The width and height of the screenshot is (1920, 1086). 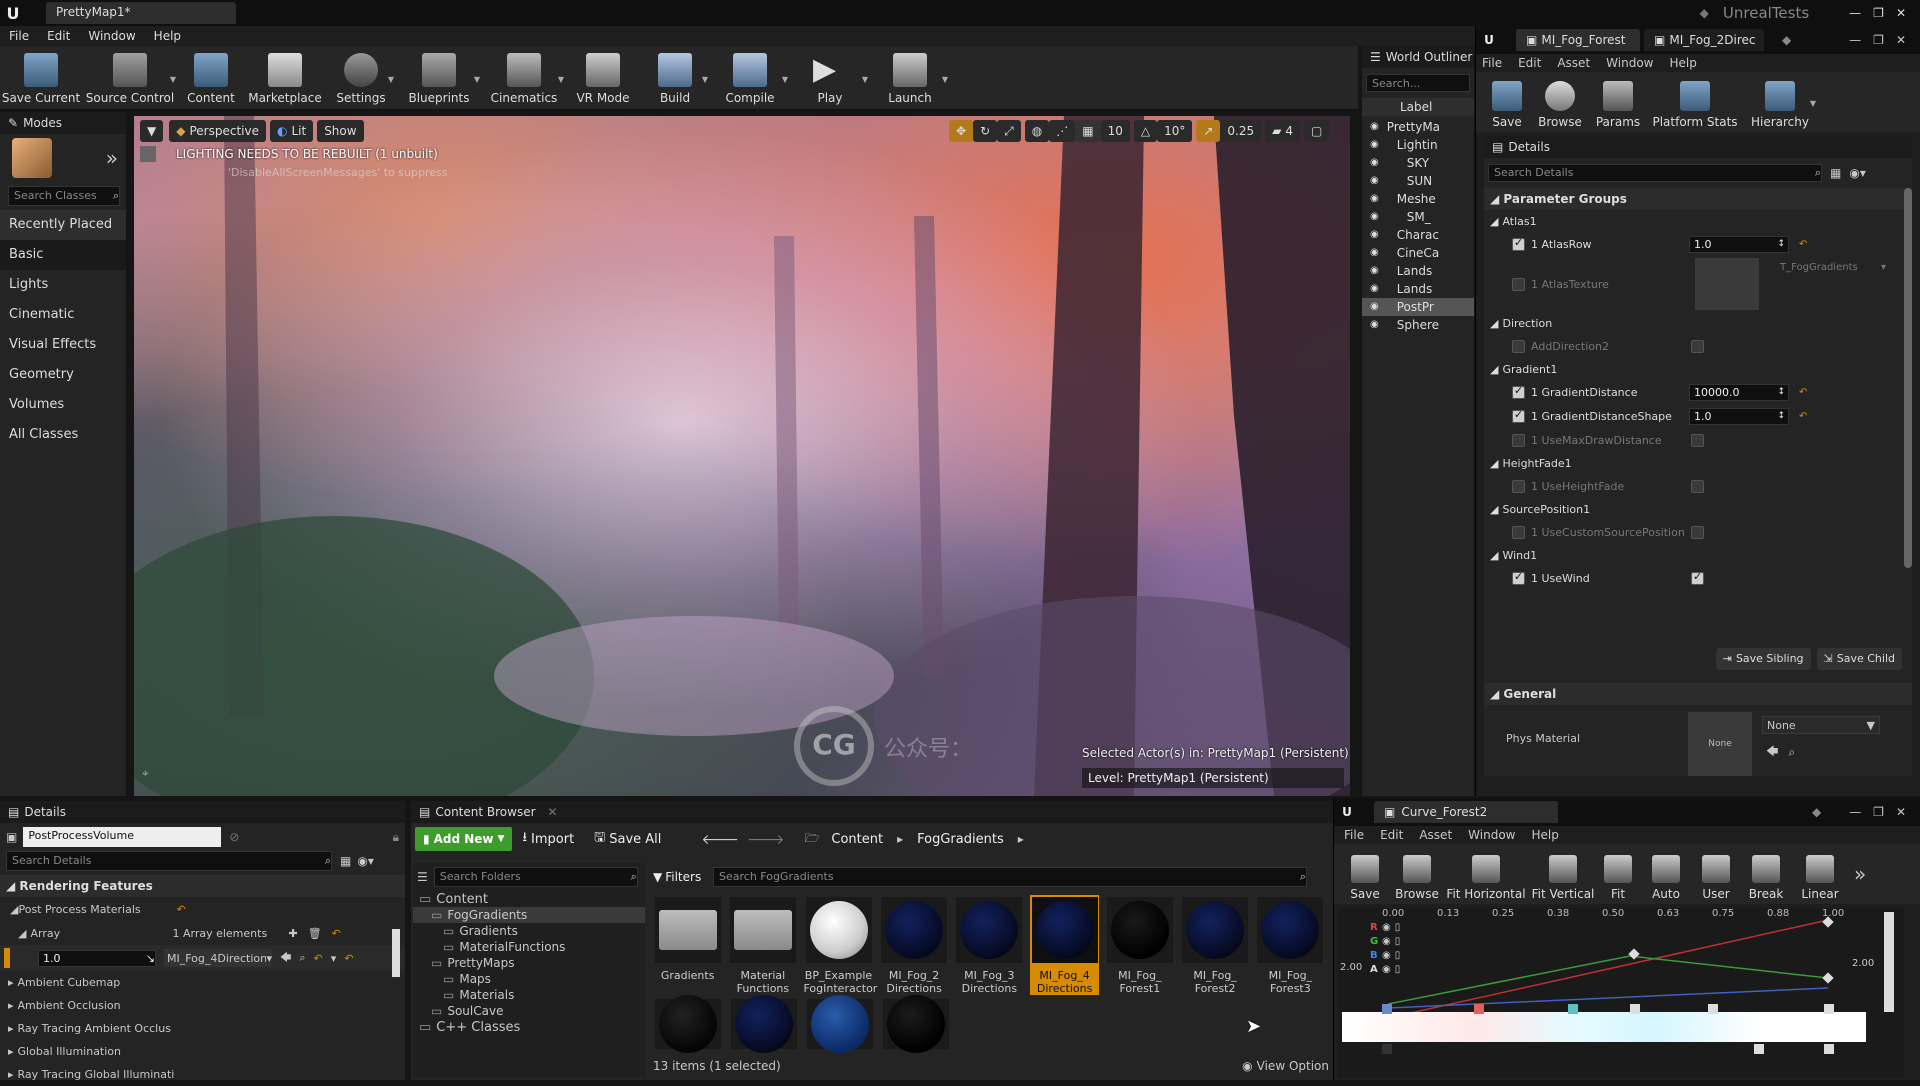 What do you see at coordinates (1766, 874) in the screenshot?
I see `curve-break-button: Break` at bounding box center [1766, 874].